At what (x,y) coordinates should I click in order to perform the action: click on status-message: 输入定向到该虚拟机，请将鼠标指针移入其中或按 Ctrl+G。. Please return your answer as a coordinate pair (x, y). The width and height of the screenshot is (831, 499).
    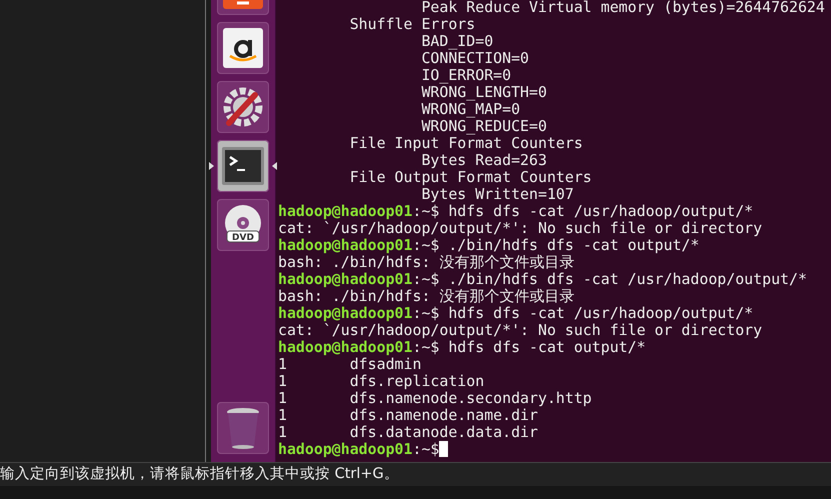
    Looking at the image, I should click on (415, 474).